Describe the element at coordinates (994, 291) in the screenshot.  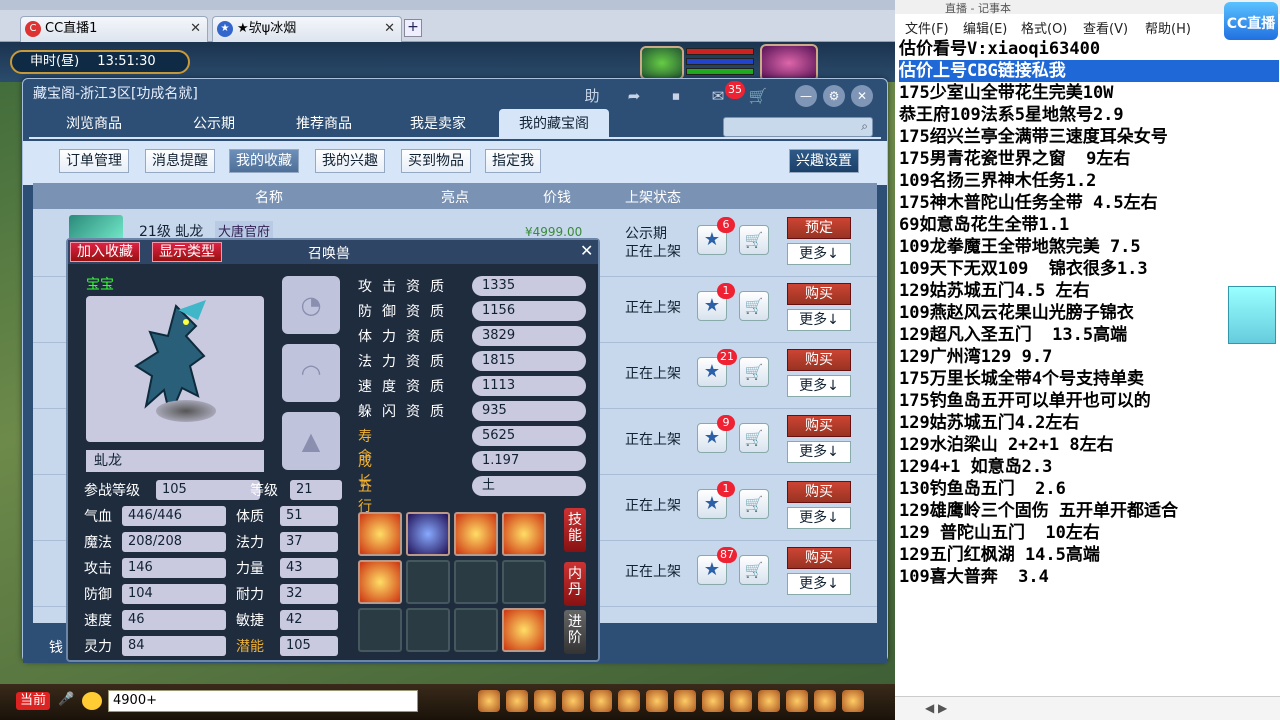
I see `notepad-line: 129姑苏城五门4.5 左右` at that location.